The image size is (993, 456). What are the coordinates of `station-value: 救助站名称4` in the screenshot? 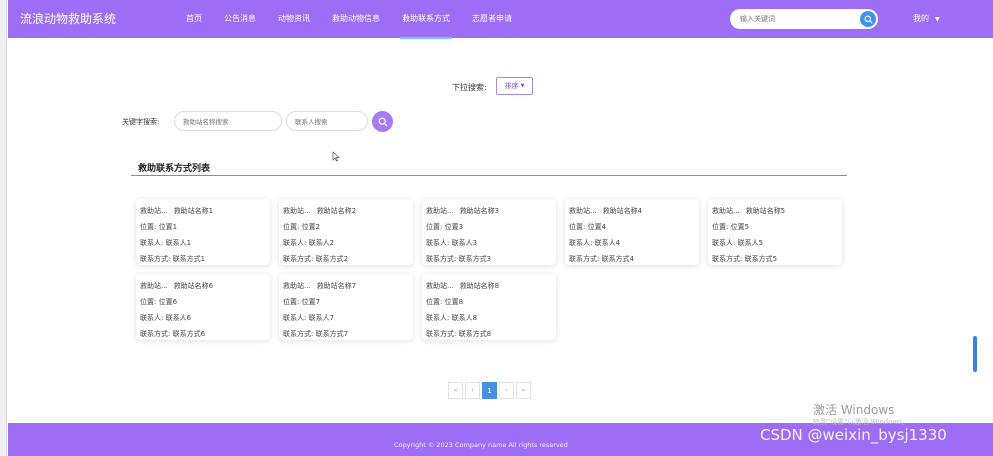 It's located at (622, 211).